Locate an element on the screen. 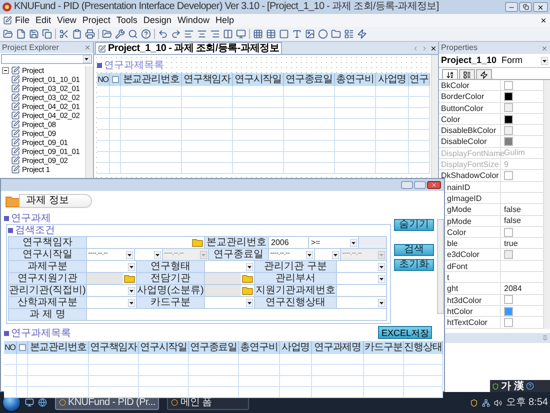 The height and width of the screenshot is (413, 550). tree-toggle-icon is located at coordinates (5, 70).